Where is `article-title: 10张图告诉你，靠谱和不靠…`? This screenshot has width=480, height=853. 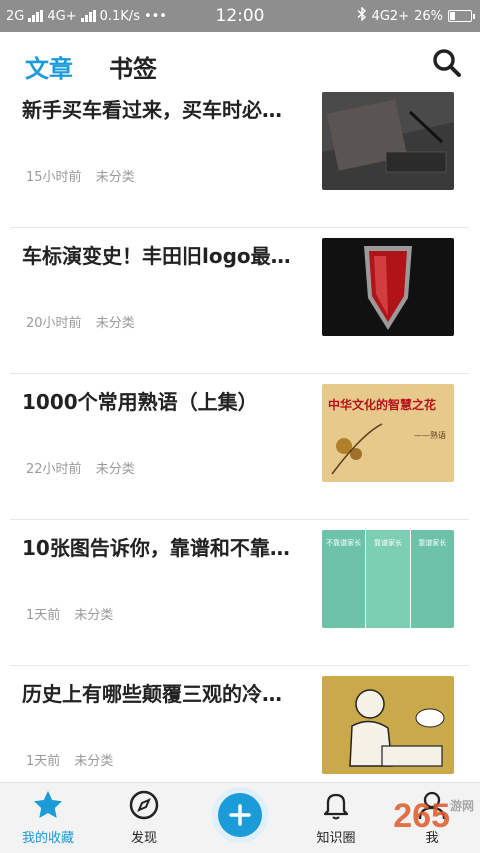
article-title: 10张图告诉你，靠谱和不靠… is located at coordinates (156, 548).